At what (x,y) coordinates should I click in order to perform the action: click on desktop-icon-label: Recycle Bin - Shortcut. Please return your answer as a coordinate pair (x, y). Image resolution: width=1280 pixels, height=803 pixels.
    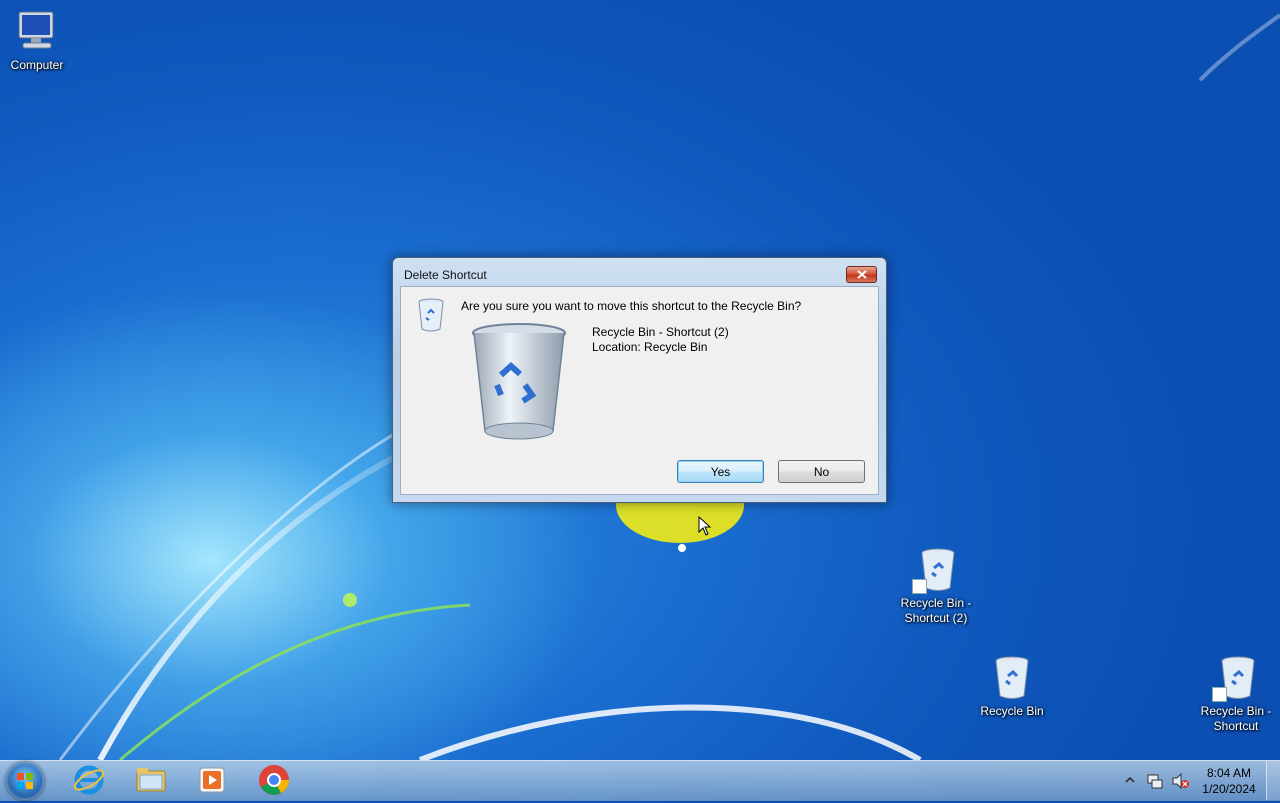
    Looking at the image, I should click on (1236, 718).